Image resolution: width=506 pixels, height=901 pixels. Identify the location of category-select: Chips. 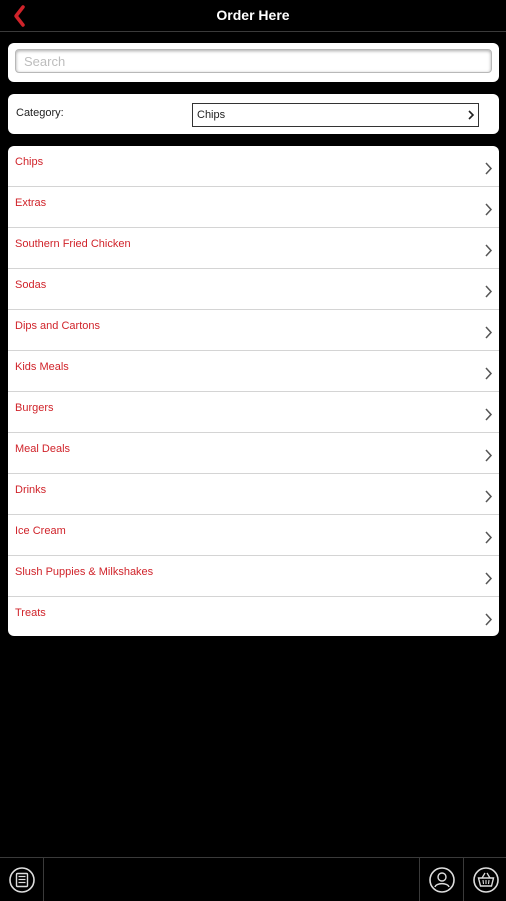
(335, 115).